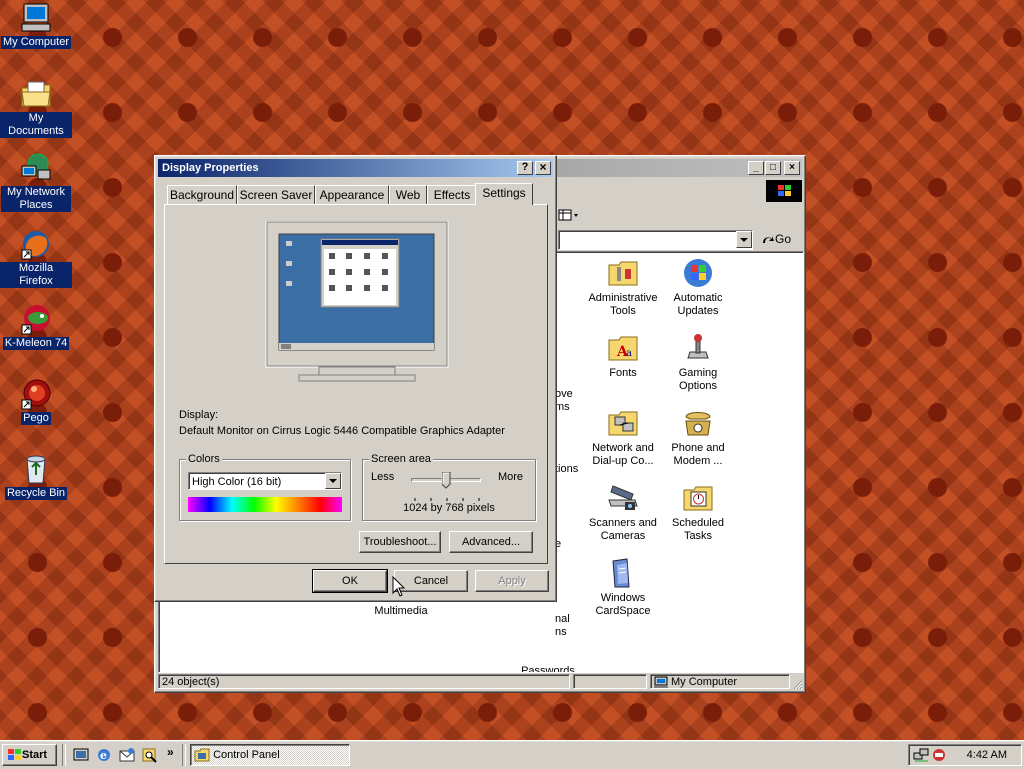 Image resolution: width=1024 pixels, height=769 pixels. I want to click on status-spacer, so click(610, 681).